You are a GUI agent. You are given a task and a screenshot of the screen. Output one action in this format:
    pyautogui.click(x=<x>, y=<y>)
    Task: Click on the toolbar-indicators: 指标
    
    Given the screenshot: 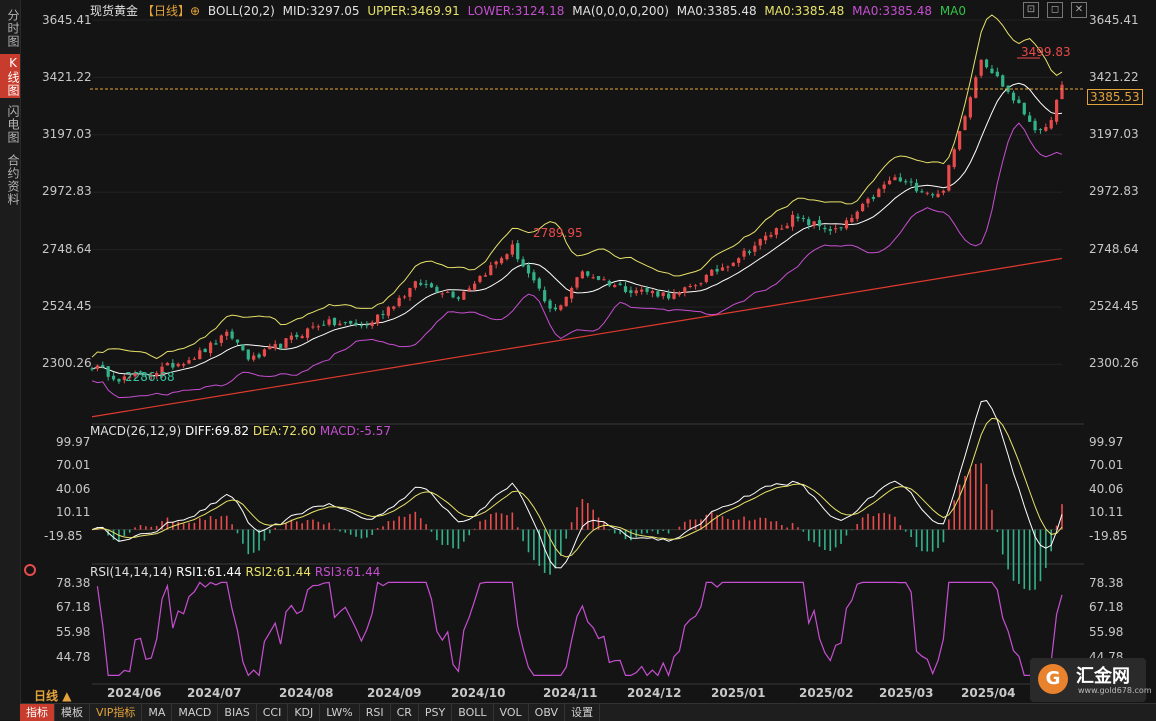 What is the action you would take?
    pyautogui.click(x=37, y=712)
    